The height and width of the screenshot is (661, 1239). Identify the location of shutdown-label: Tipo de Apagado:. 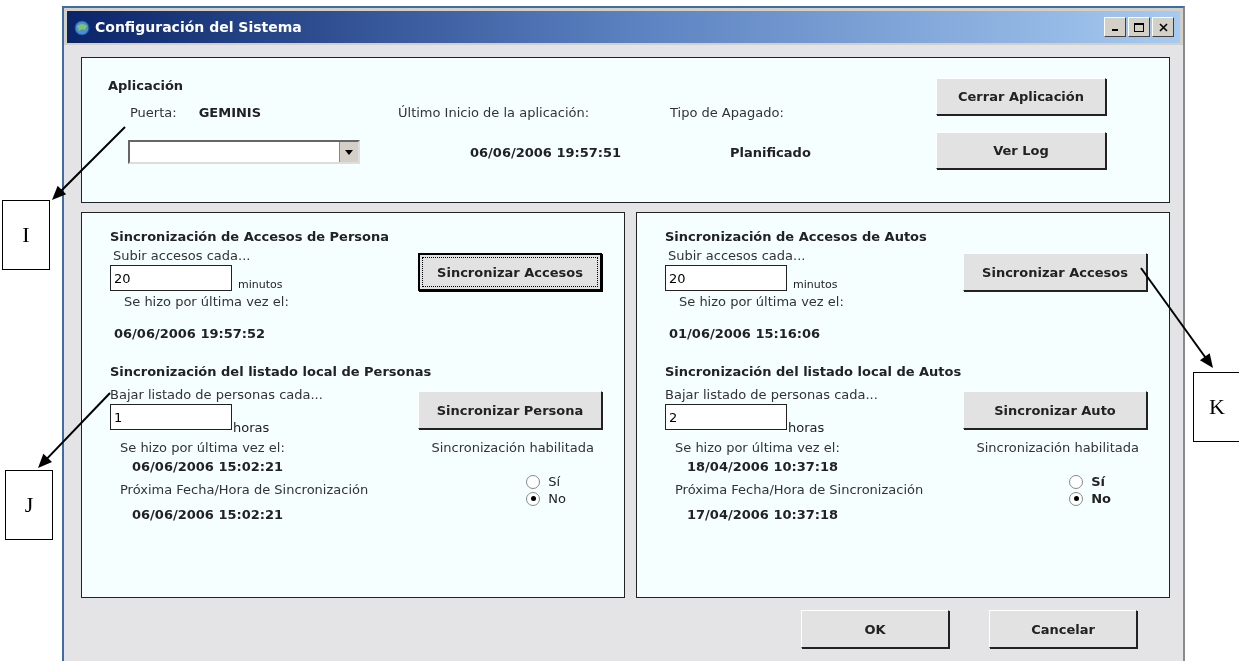
(727, 112).